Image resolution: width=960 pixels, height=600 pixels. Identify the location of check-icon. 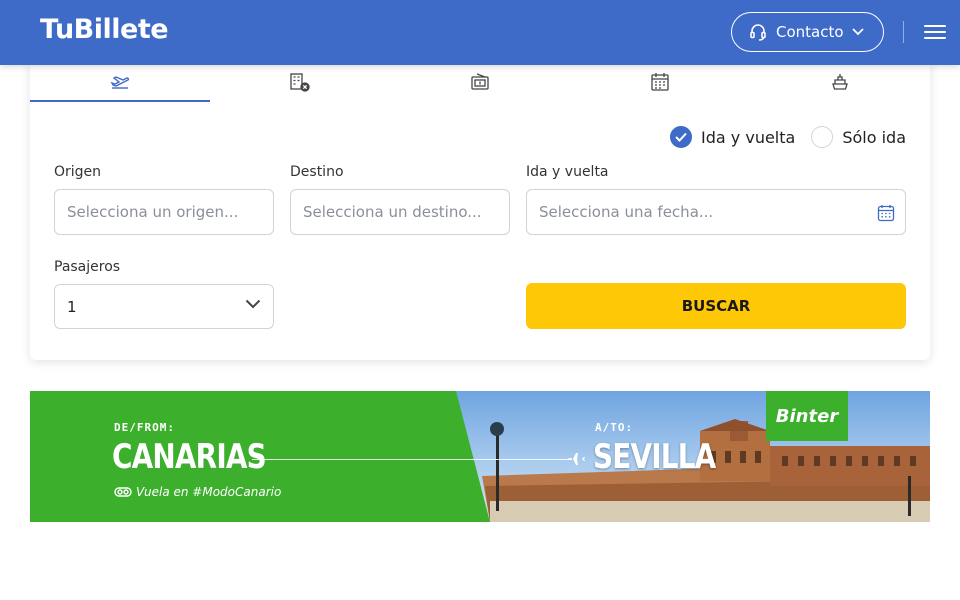
(681, 137).